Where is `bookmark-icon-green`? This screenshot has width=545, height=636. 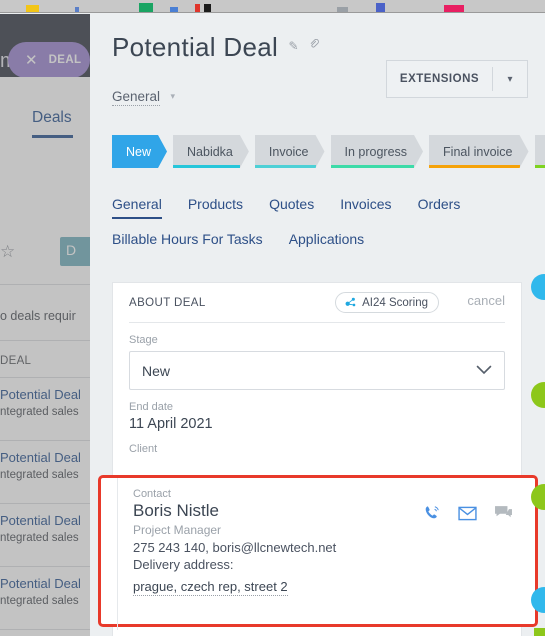 bookmark-icon-green is located at coordinates (146, 7).